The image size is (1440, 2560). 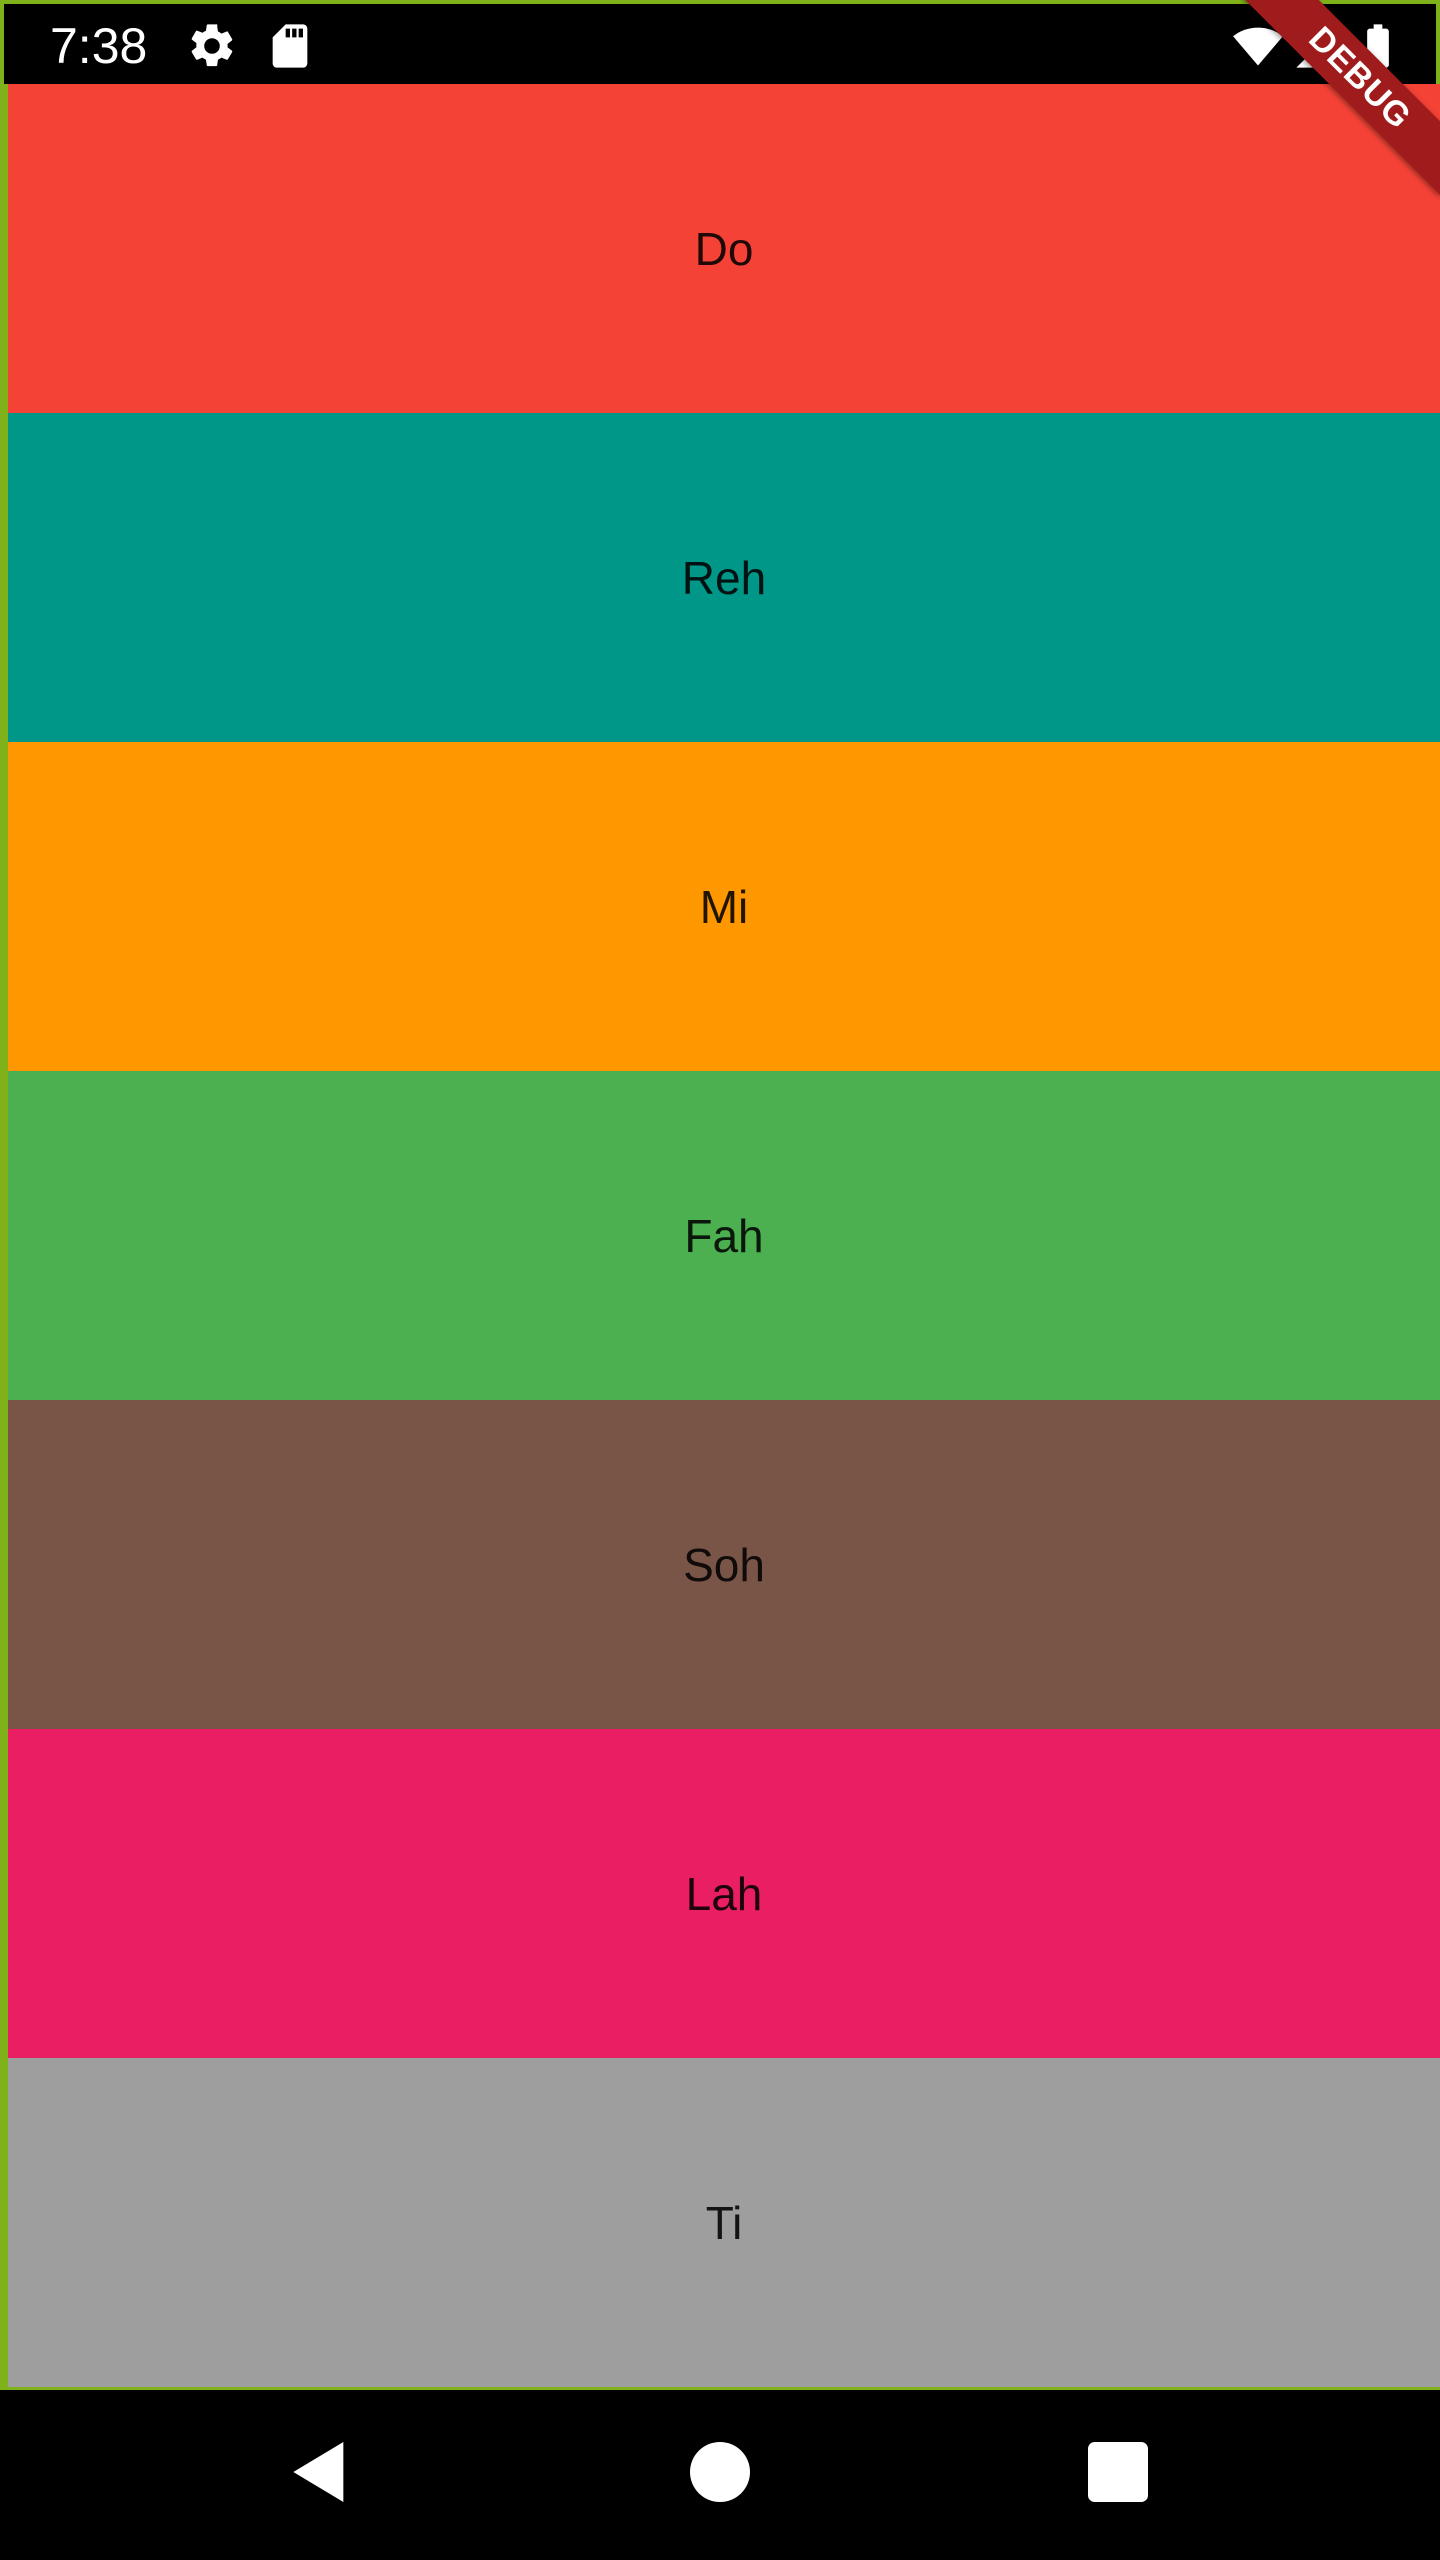 What do you see at coordinates (212, 46) in the screenshot?
I see `gear-icon` at bounding box center [212, 46].